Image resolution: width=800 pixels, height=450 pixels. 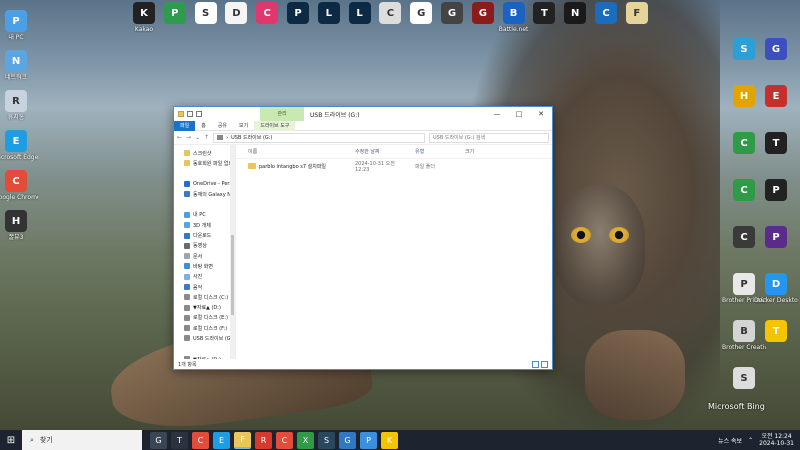 I want to click on nav-item-label: 3D 개체, so click(x=202, y=225).